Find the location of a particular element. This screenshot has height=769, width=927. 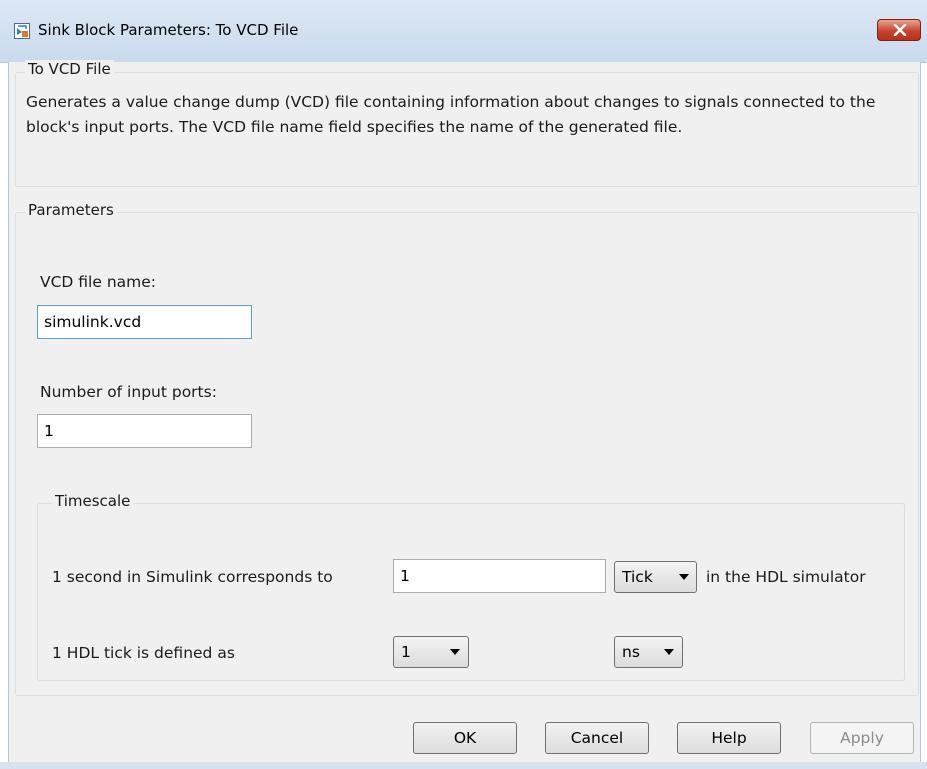

seconds-correspond-label: 1 second in Simulink corresponds to is located at coordinates (192, 577).